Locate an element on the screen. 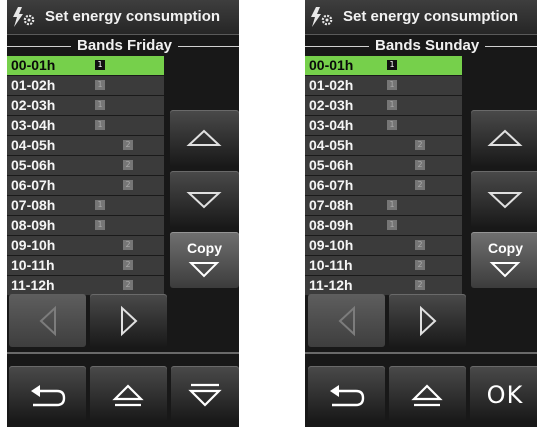 The height and width of the screenshot is (427, 540). triangle-left-icon is located at coordinates (346, 321).